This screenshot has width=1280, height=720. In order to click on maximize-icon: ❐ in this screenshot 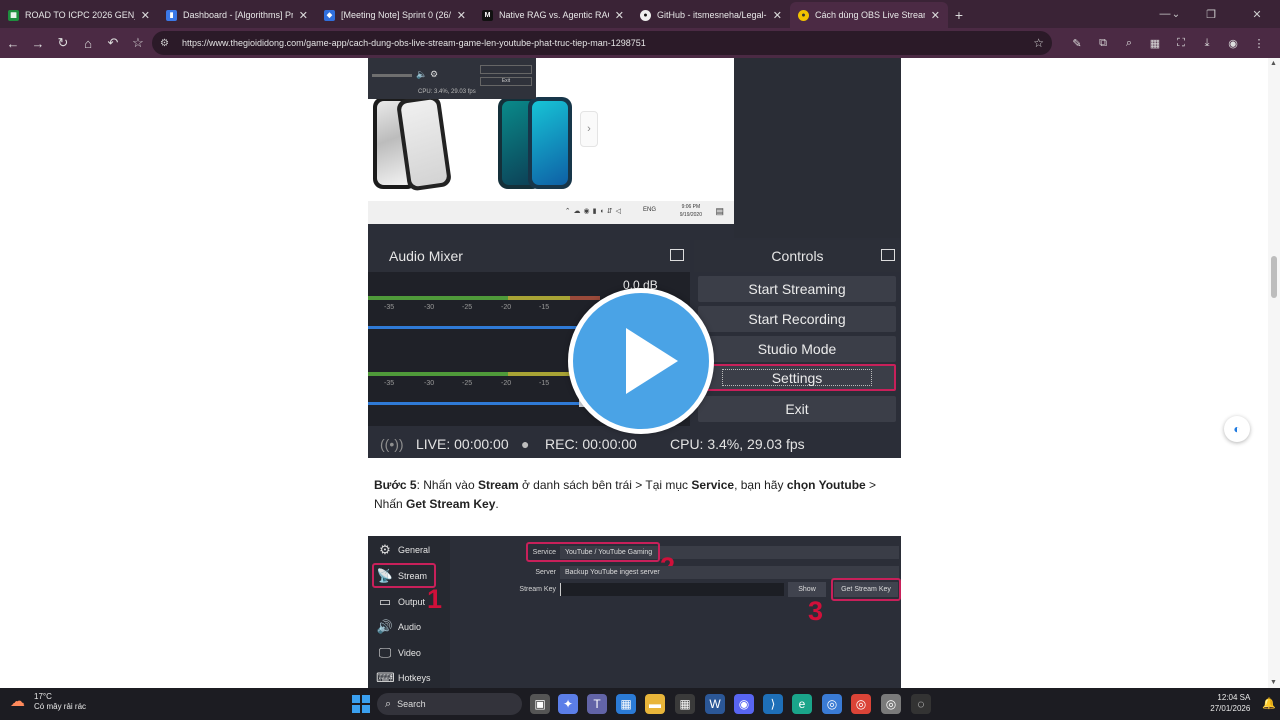, I will do `click(1211, 14)`.